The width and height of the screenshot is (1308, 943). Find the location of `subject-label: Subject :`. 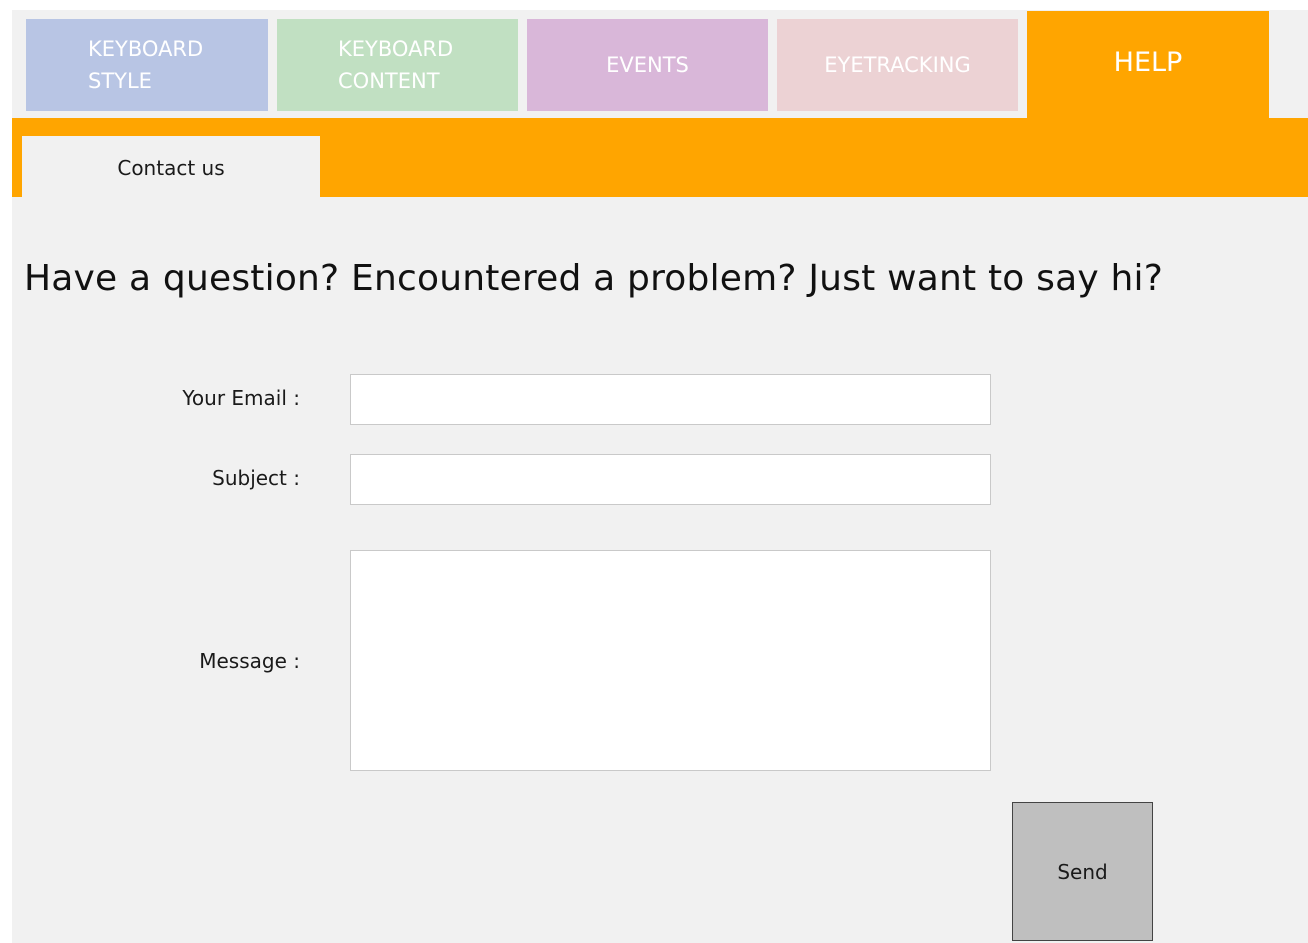

subject-label: Subject : is located at coordinates (256, 478).